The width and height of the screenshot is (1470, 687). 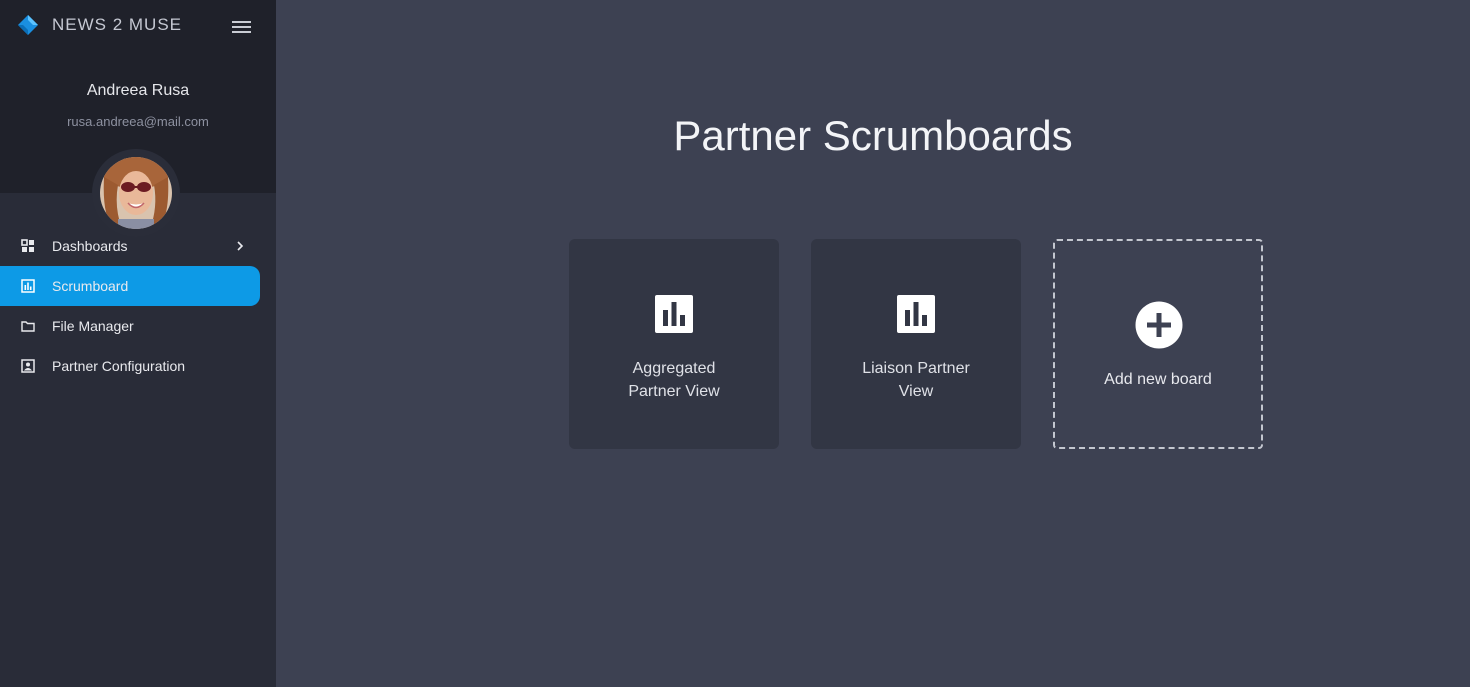 What do you see at coordinates (28, 326) in the screenshot?
I see `folder-icon` at bounding box center [28, 326].